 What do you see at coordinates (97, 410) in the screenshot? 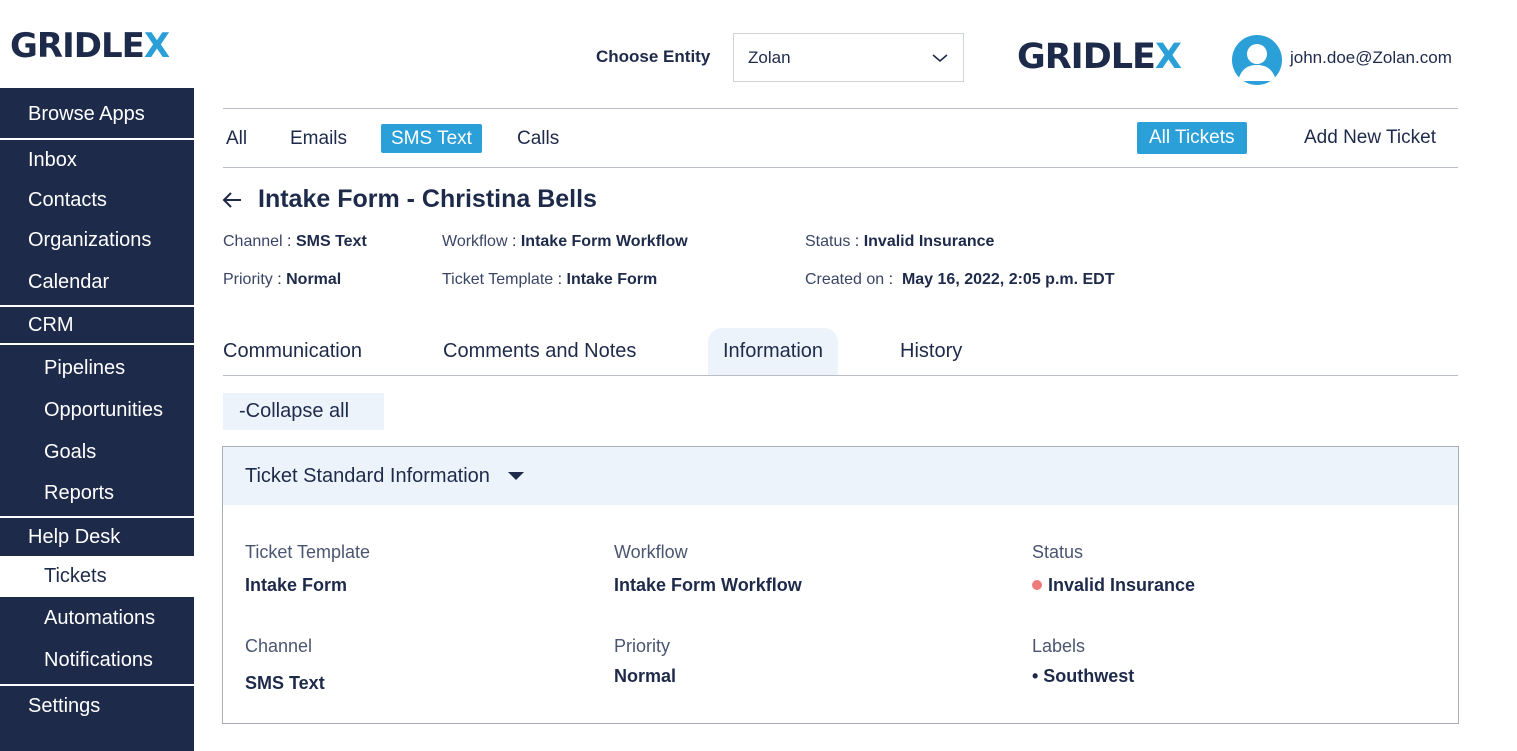
I see `sidebar-item-opportunities: Opportunities` at bounding box center [97, 410].